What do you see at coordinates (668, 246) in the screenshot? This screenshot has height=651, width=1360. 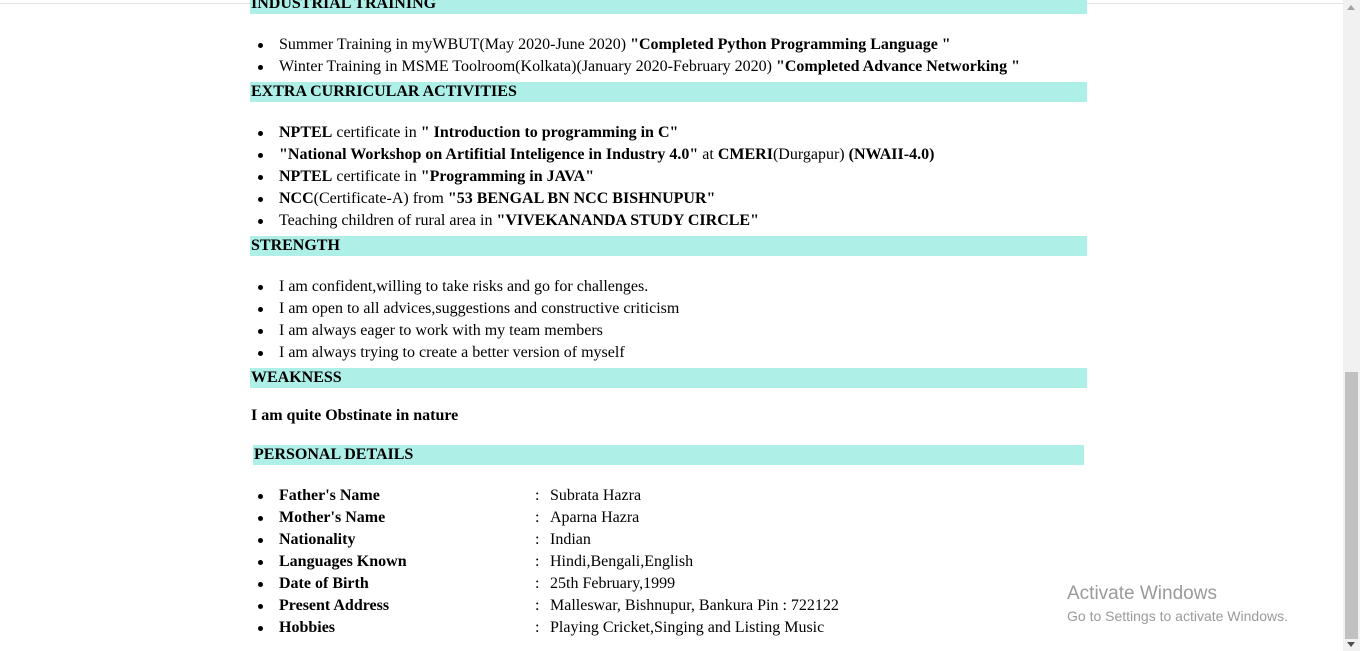 I see `strength-header: STRENGTH` at bounding box center [668, 246].